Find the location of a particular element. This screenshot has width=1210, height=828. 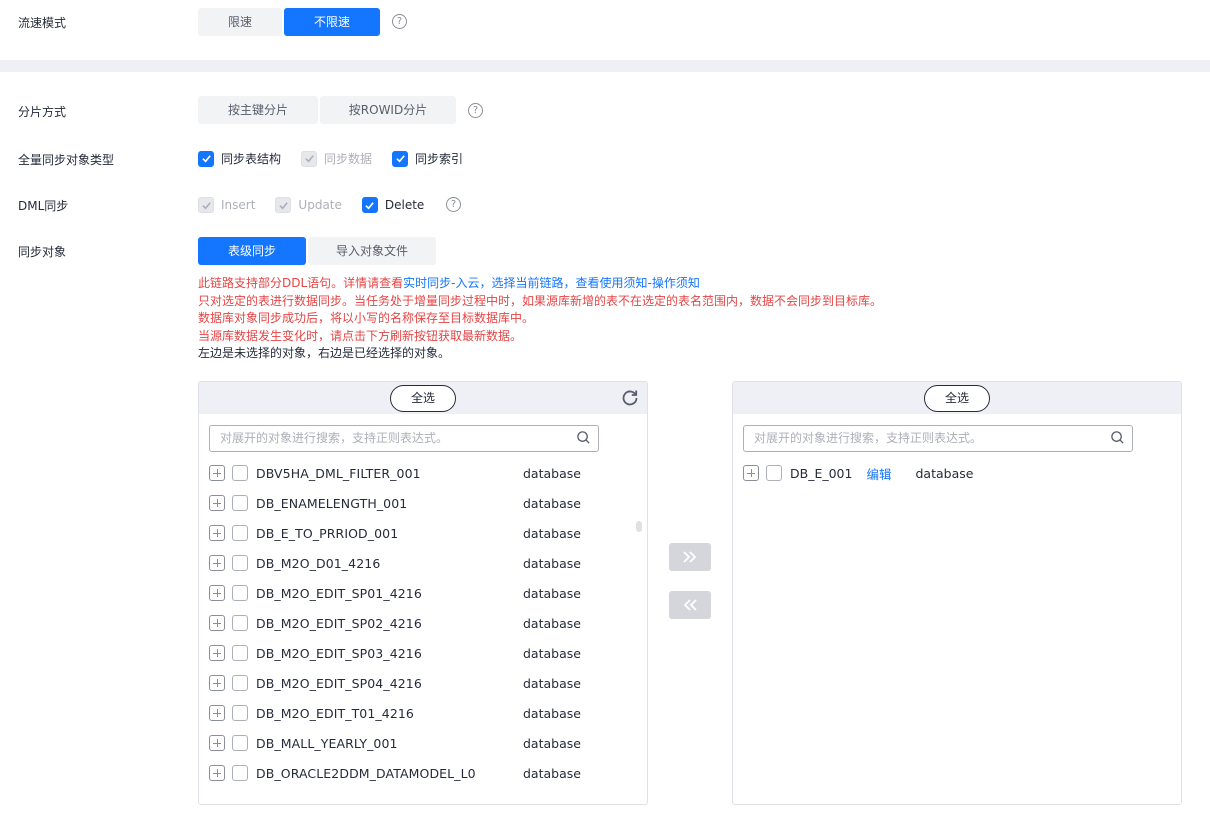

list-item: DB_M2O_D01_4216 database is located at coordinates (419, 563).